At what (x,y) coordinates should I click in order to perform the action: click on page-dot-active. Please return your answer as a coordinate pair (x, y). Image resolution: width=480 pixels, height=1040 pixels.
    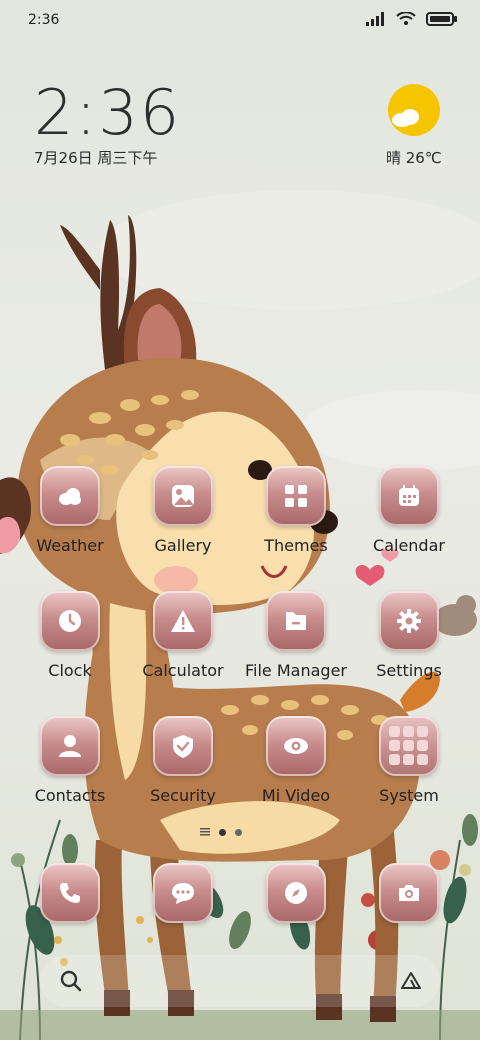
    Looking at the image, I should click on (222, 832).